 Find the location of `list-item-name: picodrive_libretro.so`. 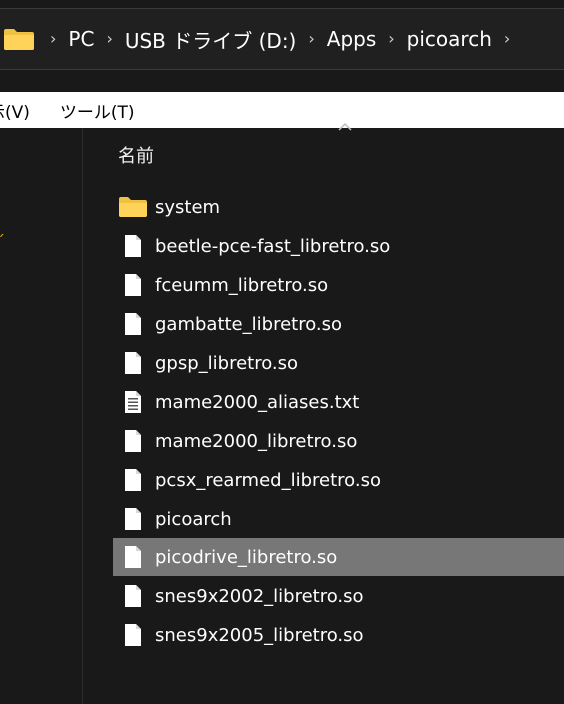

list-item-name: picodrive_libretro.so is located at coordinates (246, 557).